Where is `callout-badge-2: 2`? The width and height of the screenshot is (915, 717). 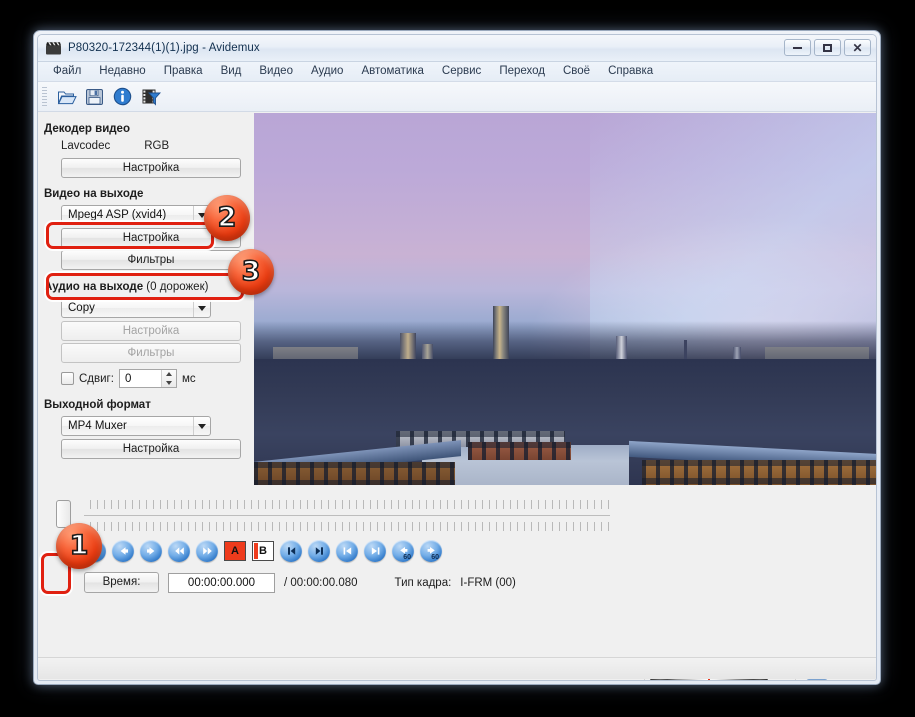
callout-badge-2: 2 is located at coordinates (227, 218).